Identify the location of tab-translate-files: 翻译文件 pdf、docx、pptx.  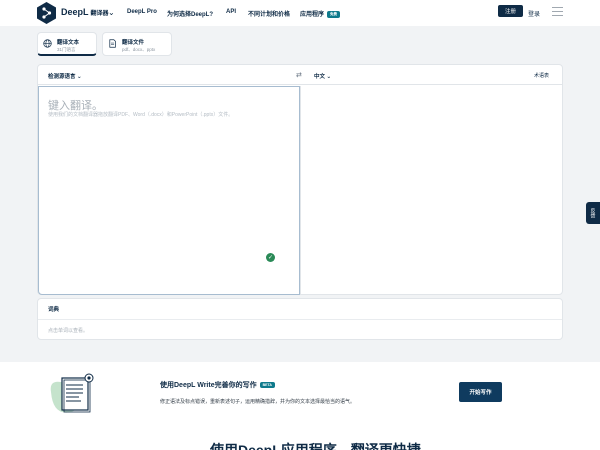
(137, 44).